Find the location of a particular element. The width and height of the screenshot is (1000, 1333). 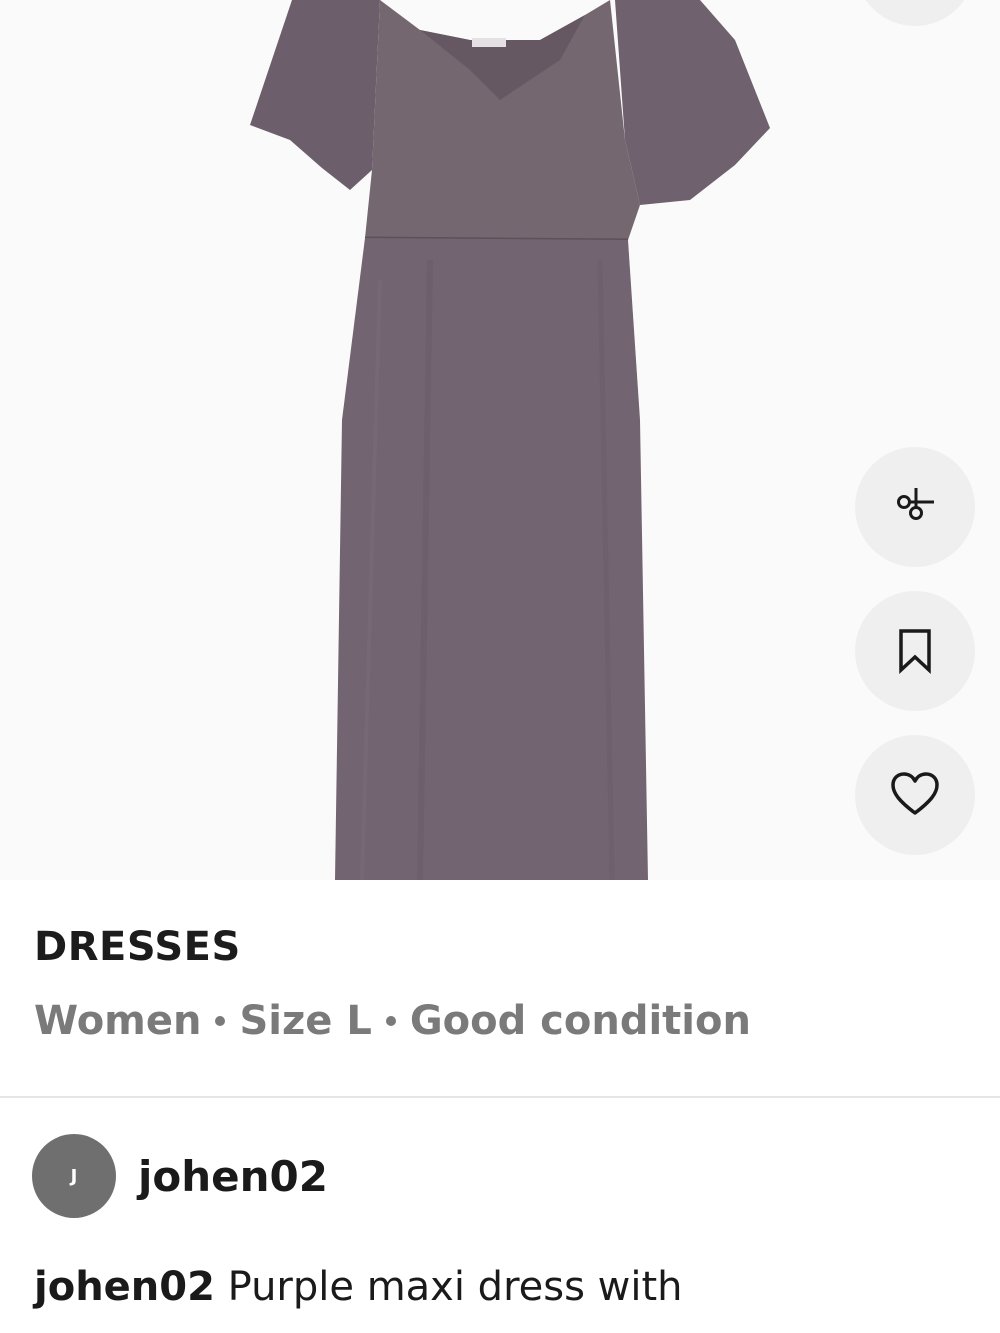

bookmark-icon is located at coordinates (915, 651).